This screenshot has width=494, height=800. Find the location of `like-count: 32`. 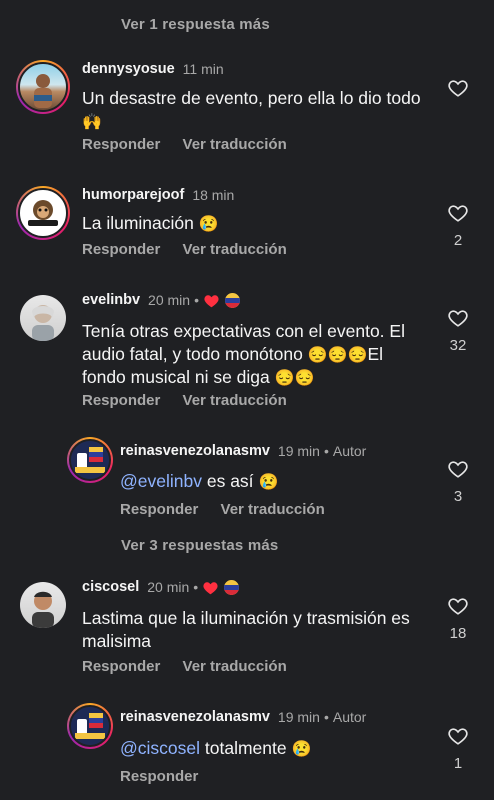

like-count: 32 is located at coordinates (458, 345).